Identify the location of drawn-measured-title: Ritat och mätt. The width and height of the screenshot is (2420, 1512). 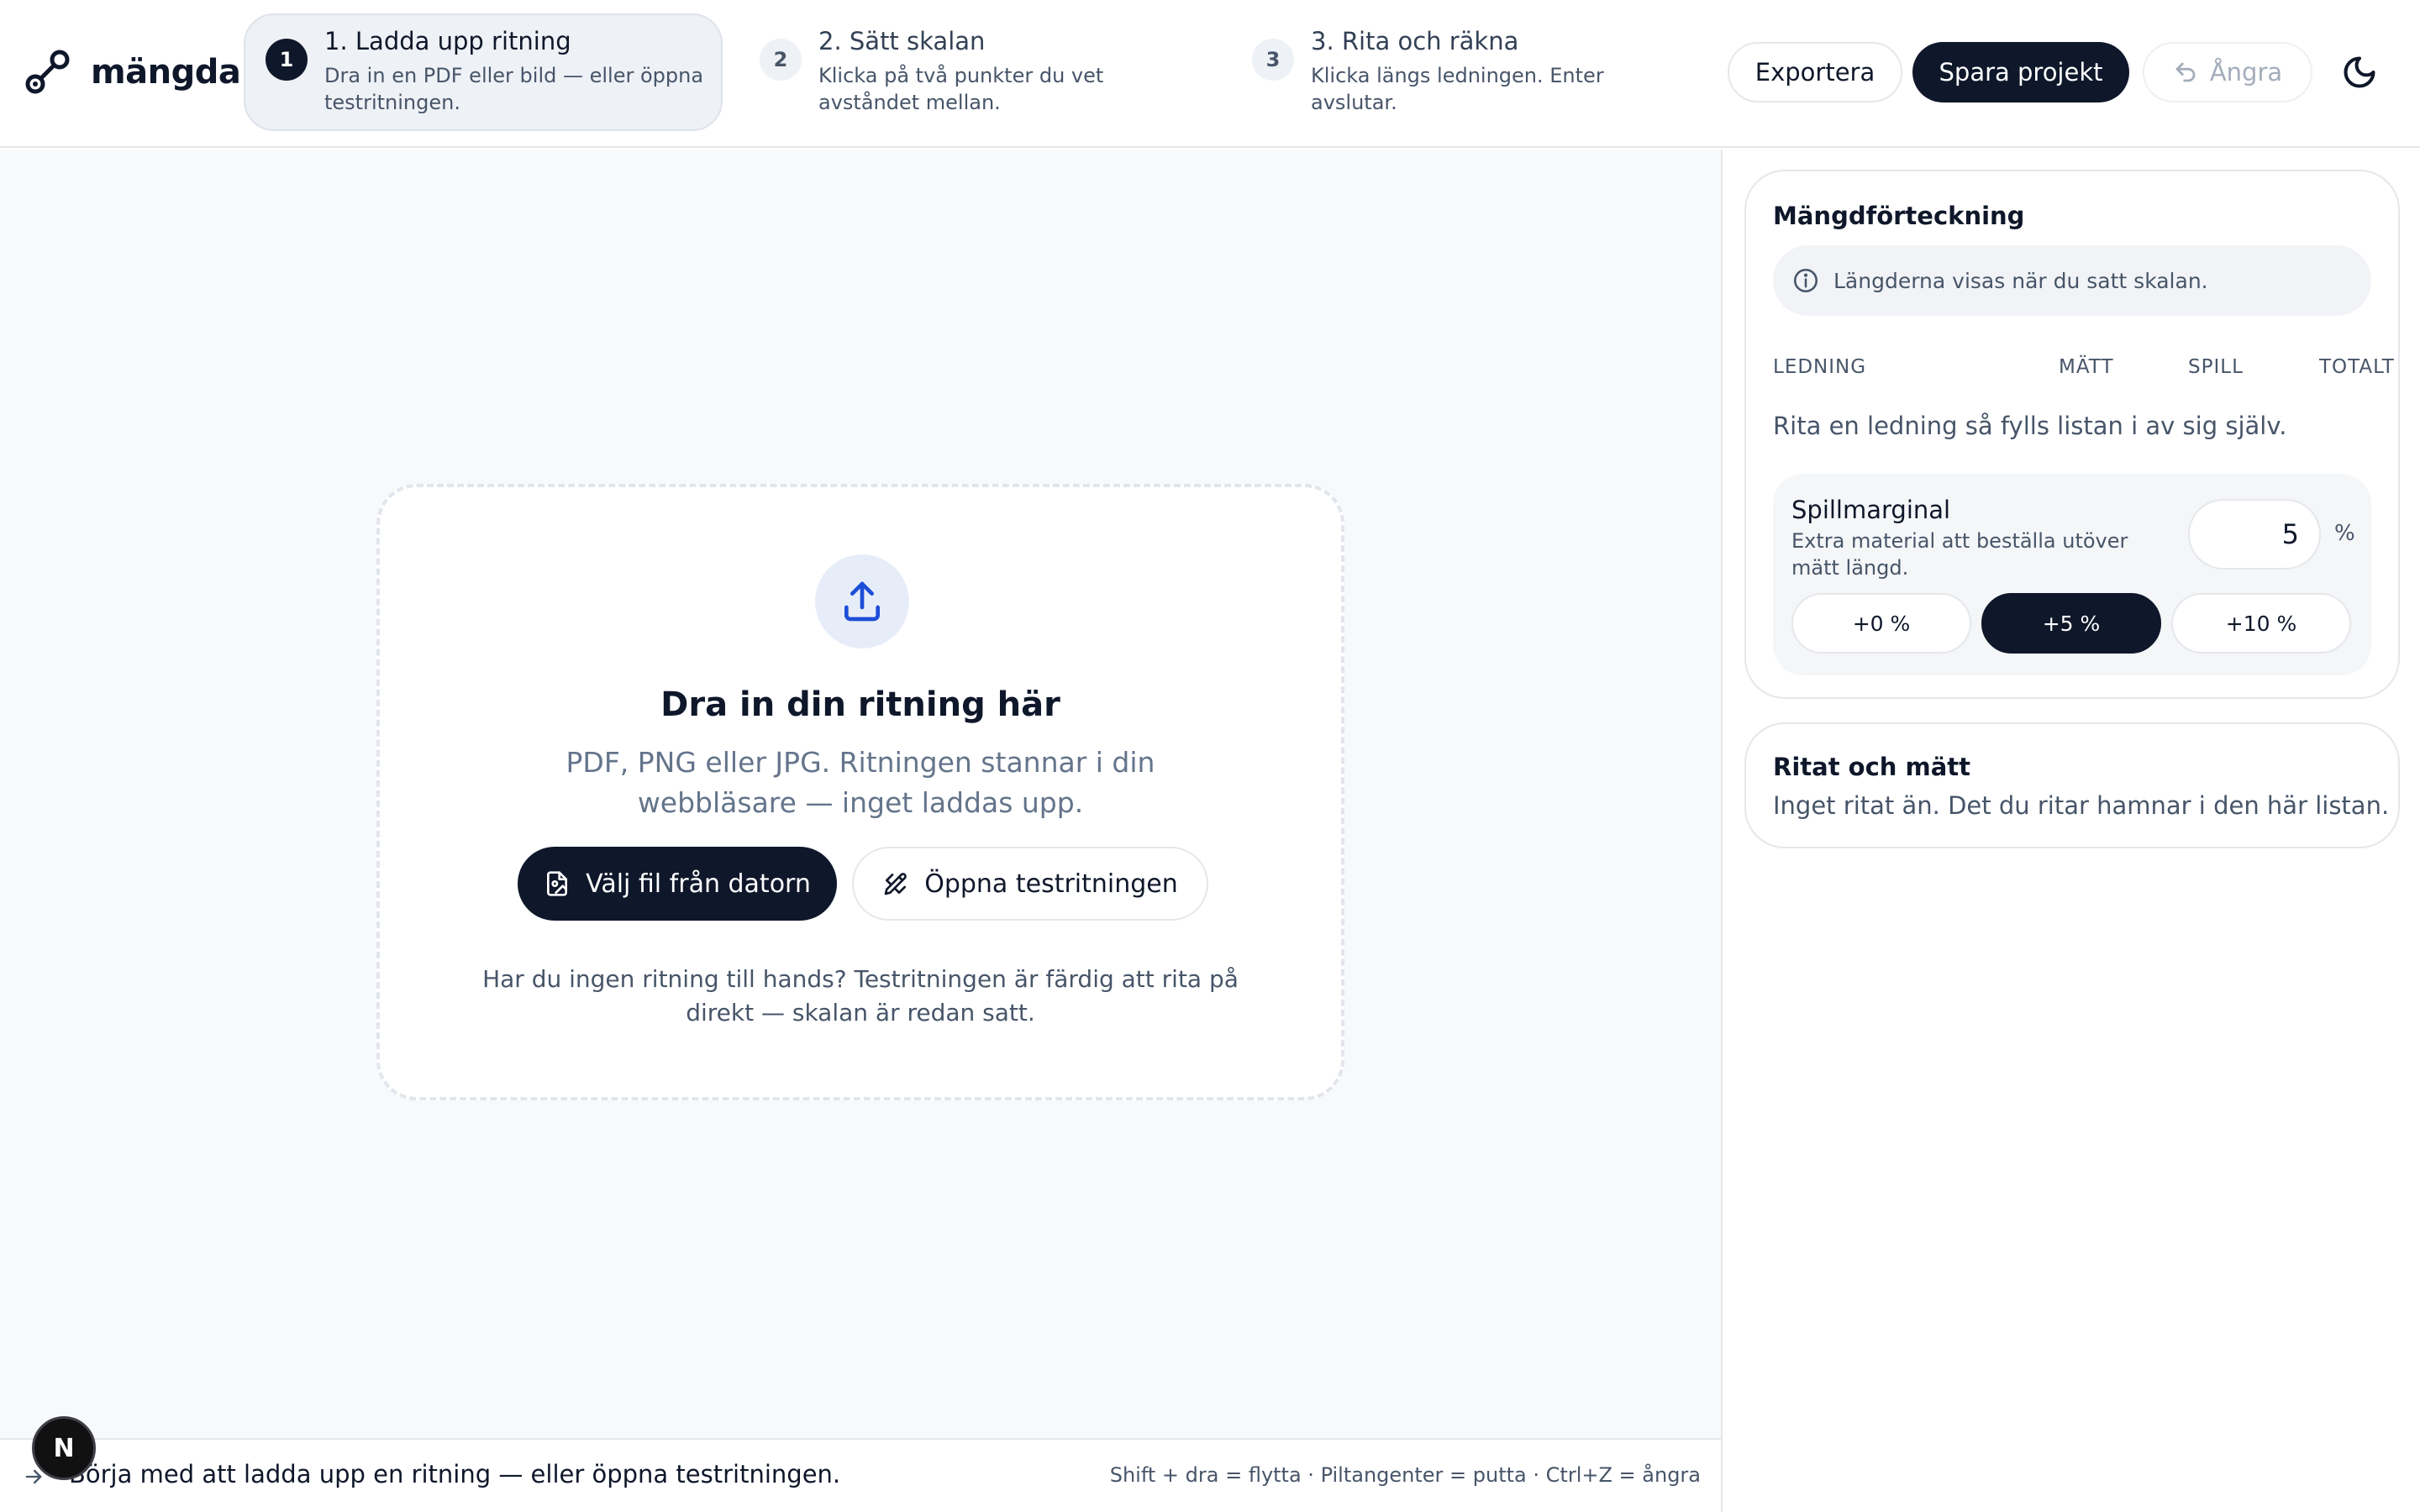
(1872, 767).